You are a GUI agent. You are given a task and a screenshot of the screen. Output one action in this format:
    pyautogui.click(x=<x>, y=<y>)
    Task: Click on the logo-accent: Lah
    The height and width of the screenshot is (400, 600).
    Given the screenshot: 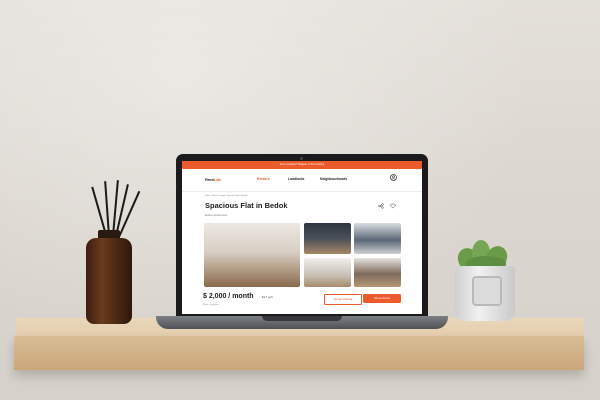 What is the action you would take?
    pyautogui.click(x=217, y=179)
    